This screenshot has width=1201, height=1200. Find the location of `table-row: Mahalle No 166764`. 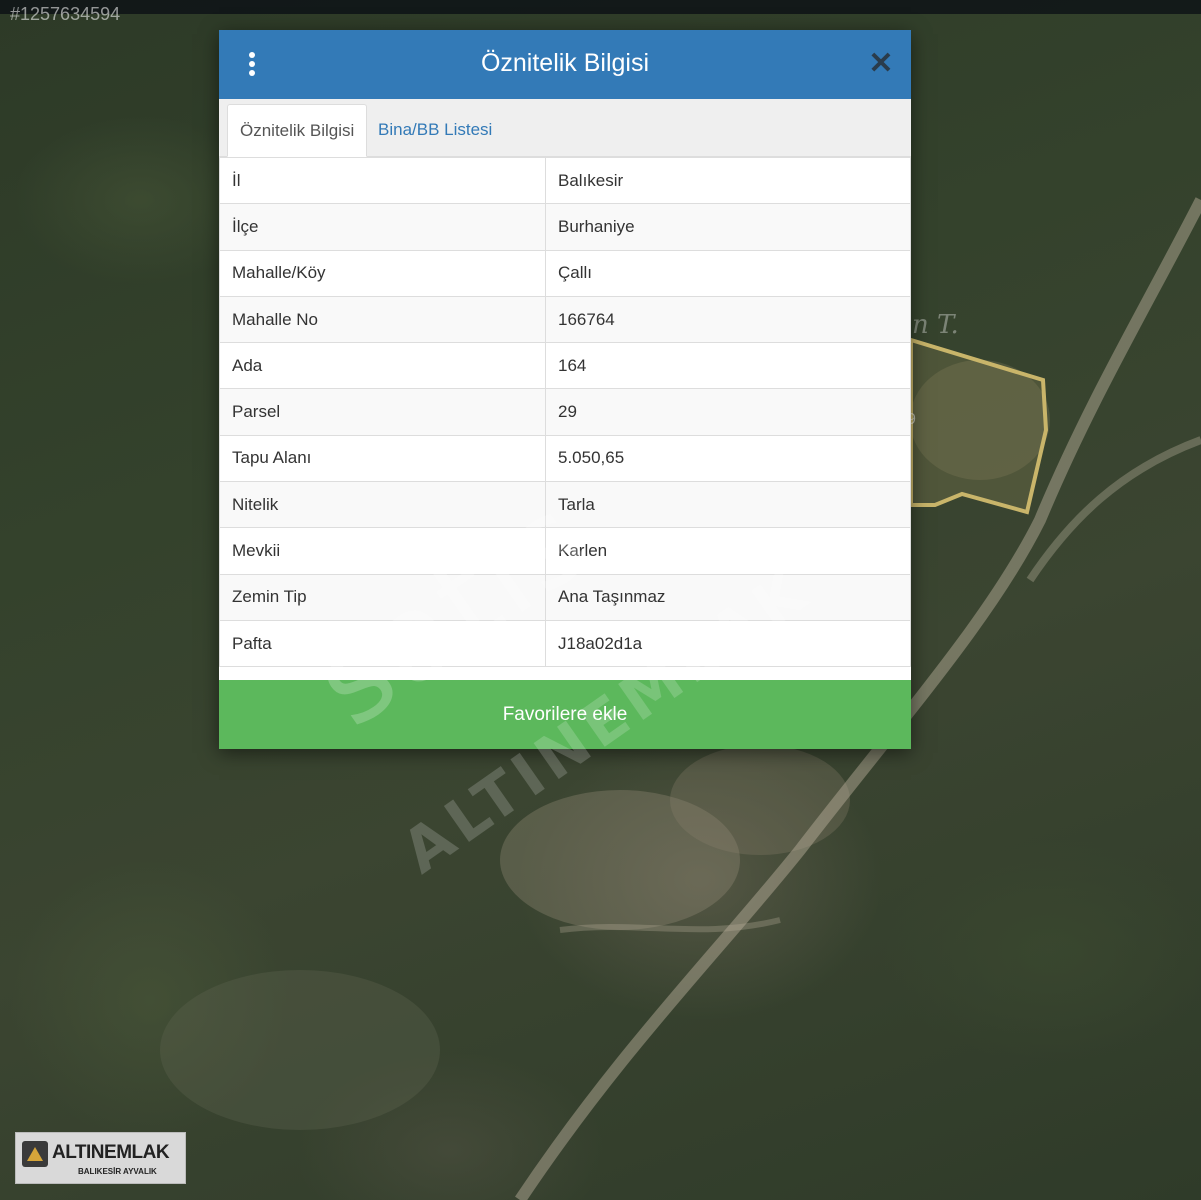

table-row: Mahalle No 166764 is located at coordinates (565, 319).